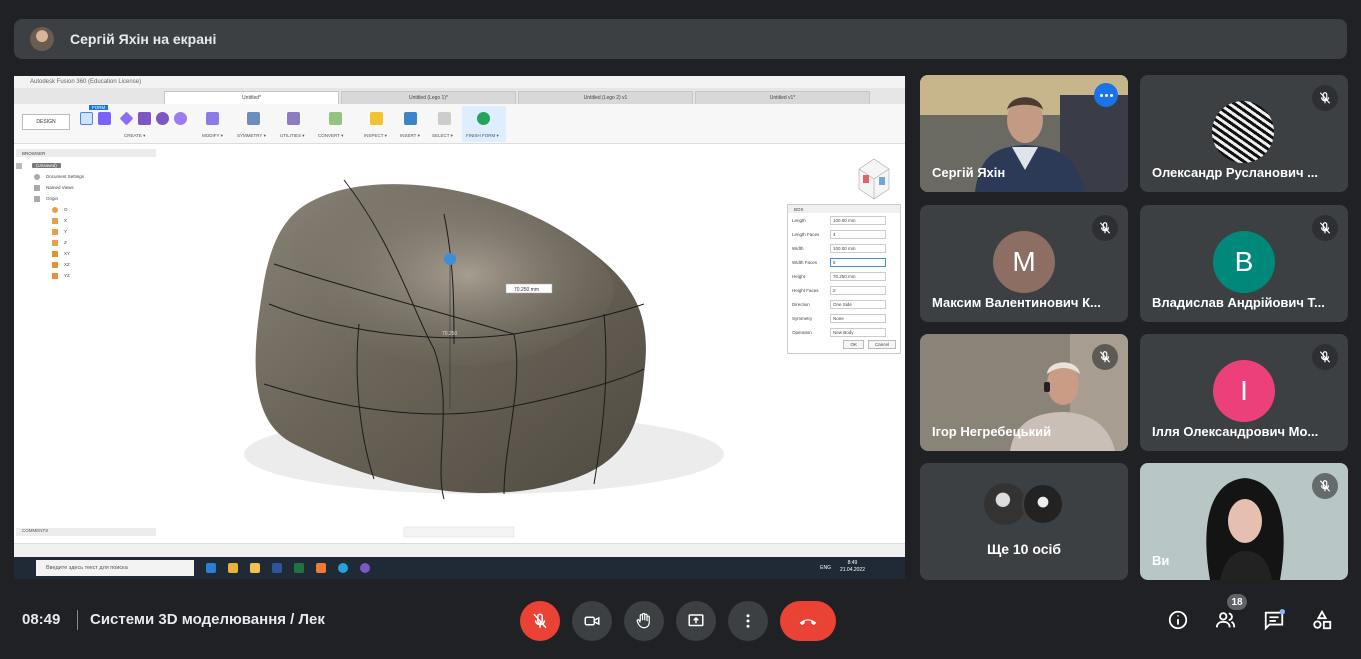 This screenshot has width=1361, height=659. Describe the element at coordinates (375, 136) in the screenshot. I see `inspect-menu: INSPECT ▾` at that location.